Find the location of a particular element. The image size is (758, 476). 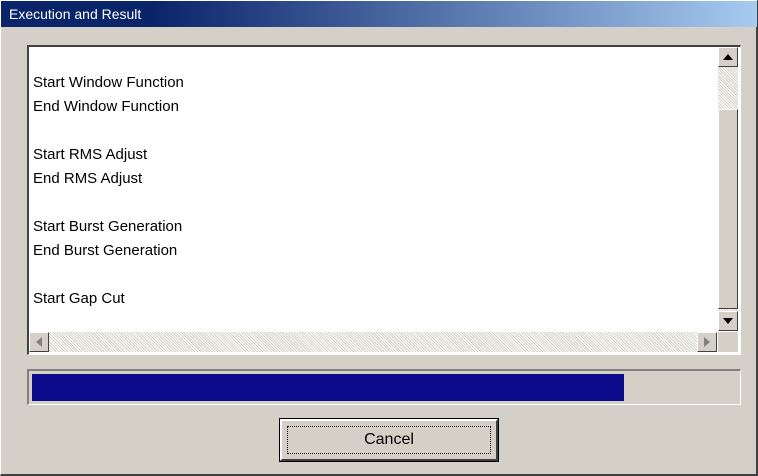

scroll-right-arrow-icon is located at coordinates (707, 342).